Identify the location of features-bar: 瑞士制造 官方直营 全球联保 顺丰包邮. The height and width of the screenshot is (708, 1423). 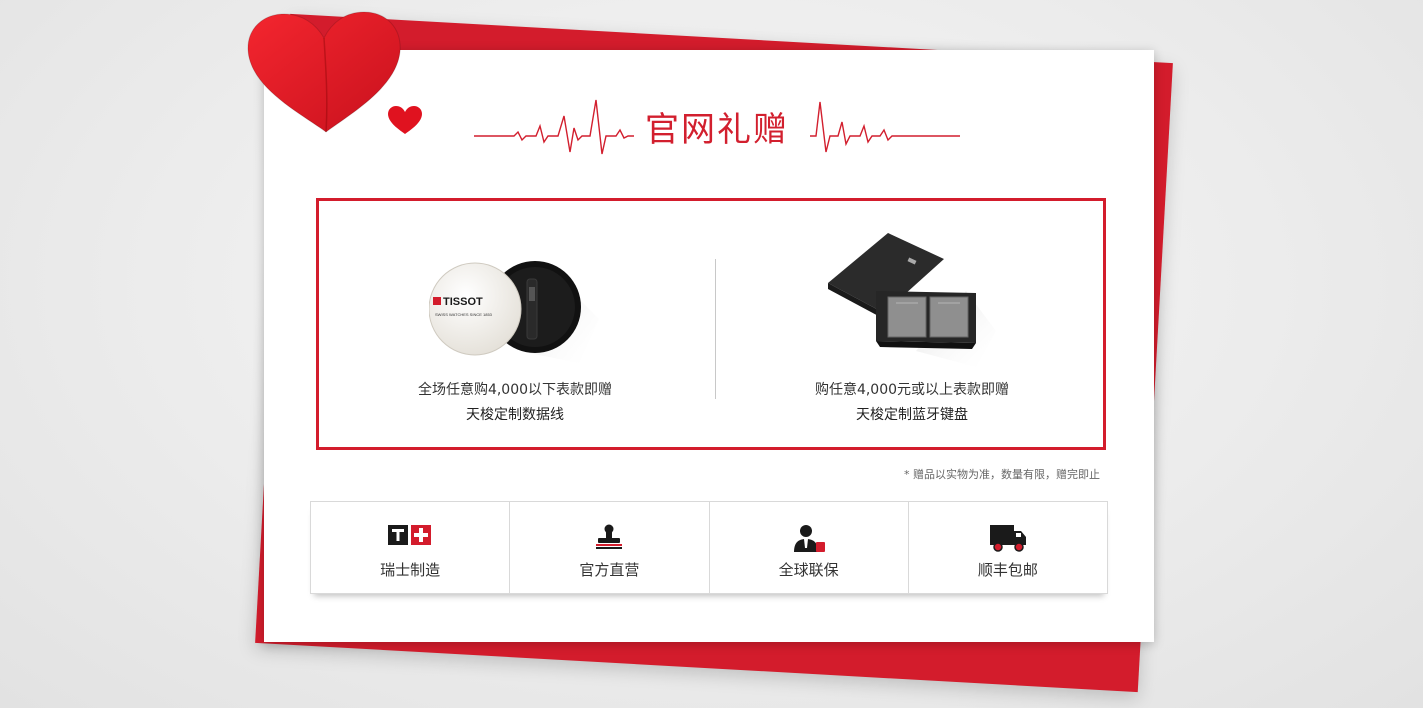
(709, 547).